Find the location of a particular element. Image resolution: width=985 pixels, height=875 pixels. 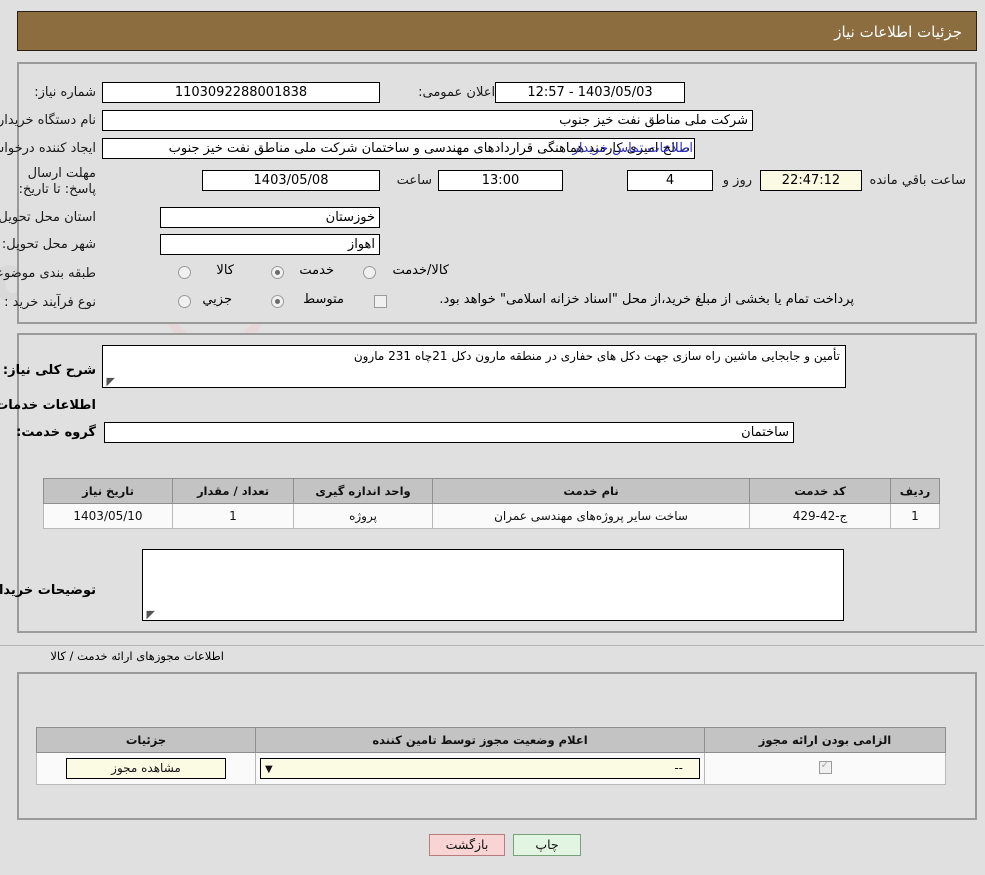

remaining-time-label: ساعت باقي مانده is located at coordinates (918, 180).